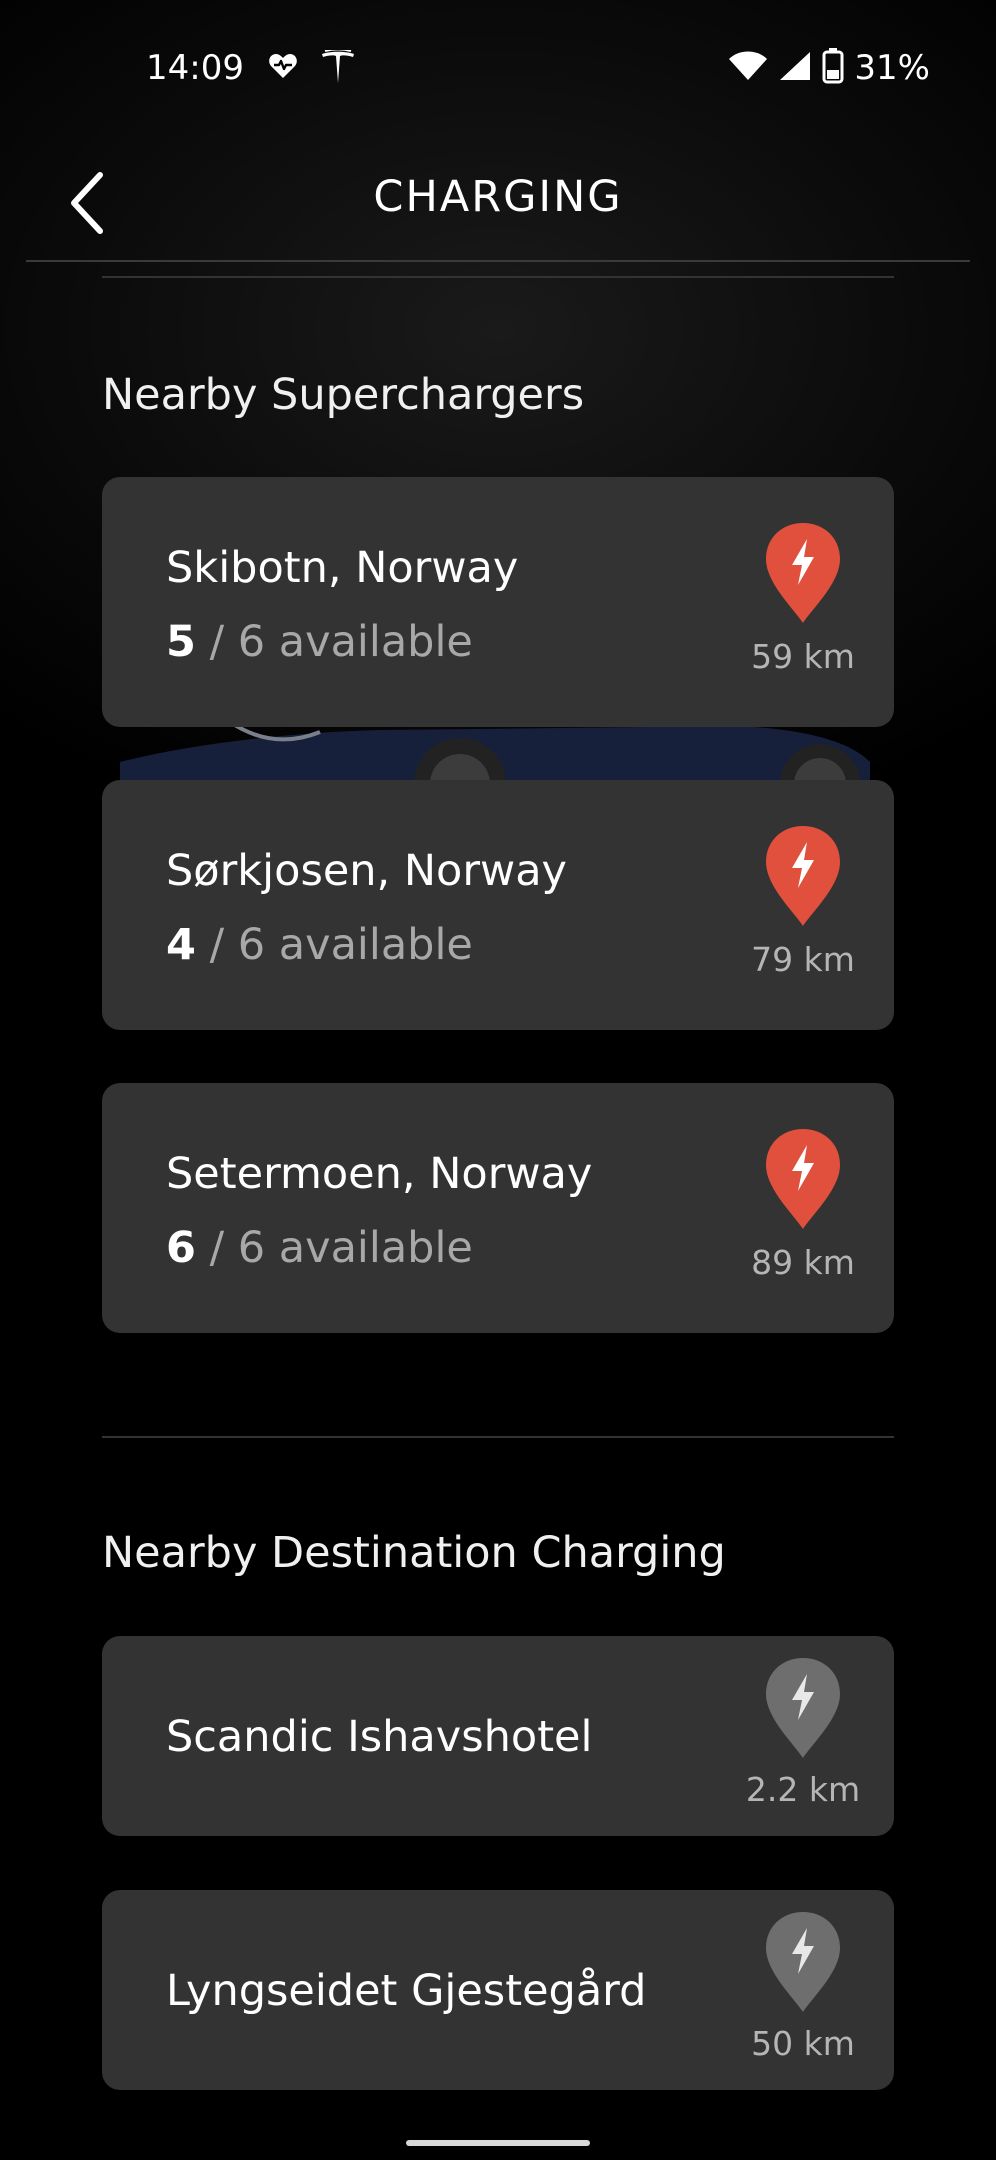 The image size is (996, 2160). I want to click on header: CHARGING, so click(498, 201).